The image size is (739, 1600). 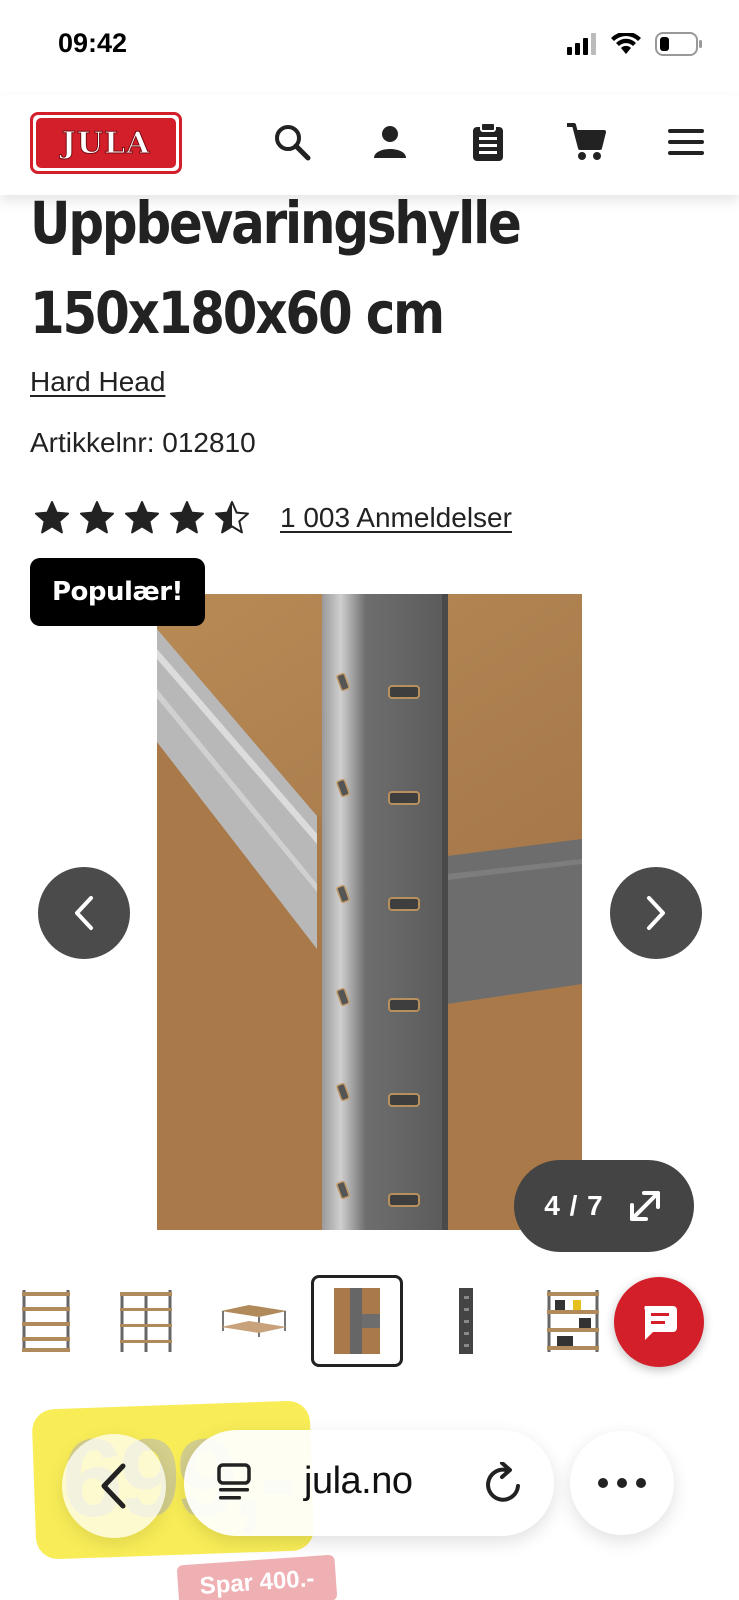 What do you see at coordinates (93, 43) in the screenshot?
I see `status-time: 09:42` at bounding box center [93, 43].